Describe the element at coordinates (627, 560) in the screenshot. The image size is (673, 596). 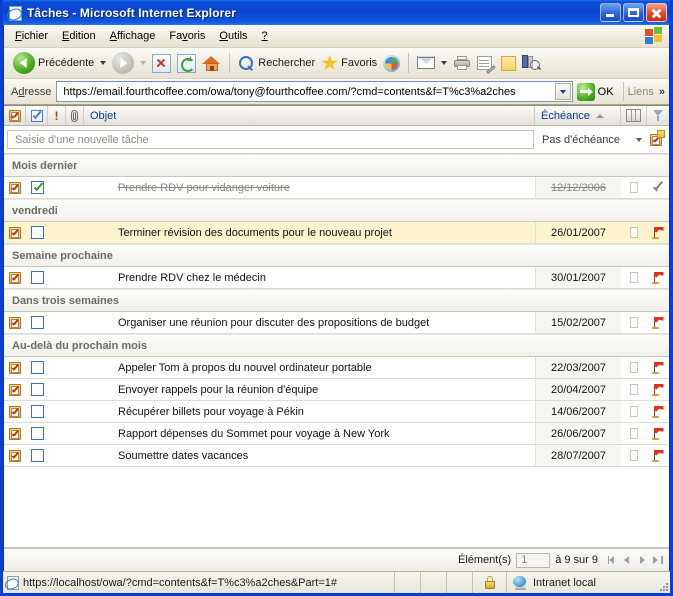
I see `pager-previous-button` at that location.